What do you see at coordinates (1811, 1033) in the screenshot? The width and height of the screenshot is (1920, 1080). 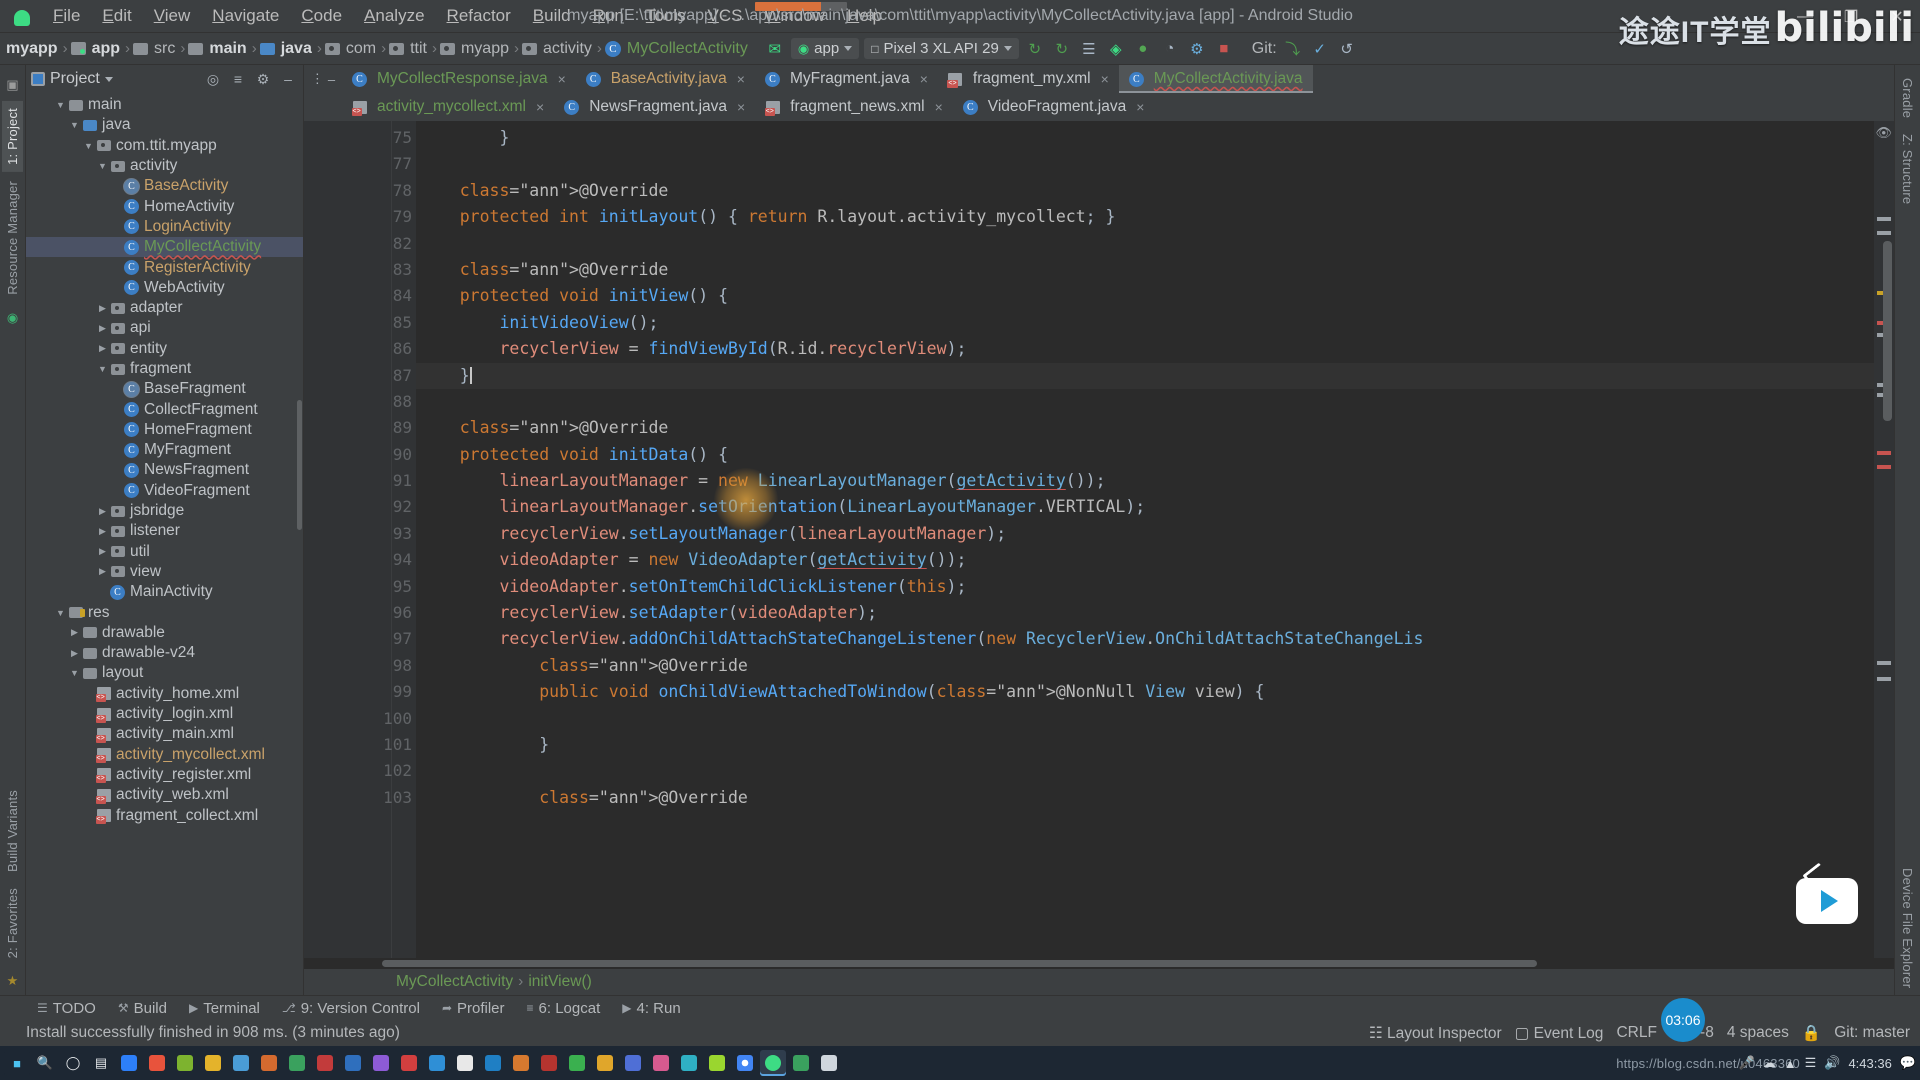 I see `lock-icon: 🔒` at bounding box center [1811, 1033].